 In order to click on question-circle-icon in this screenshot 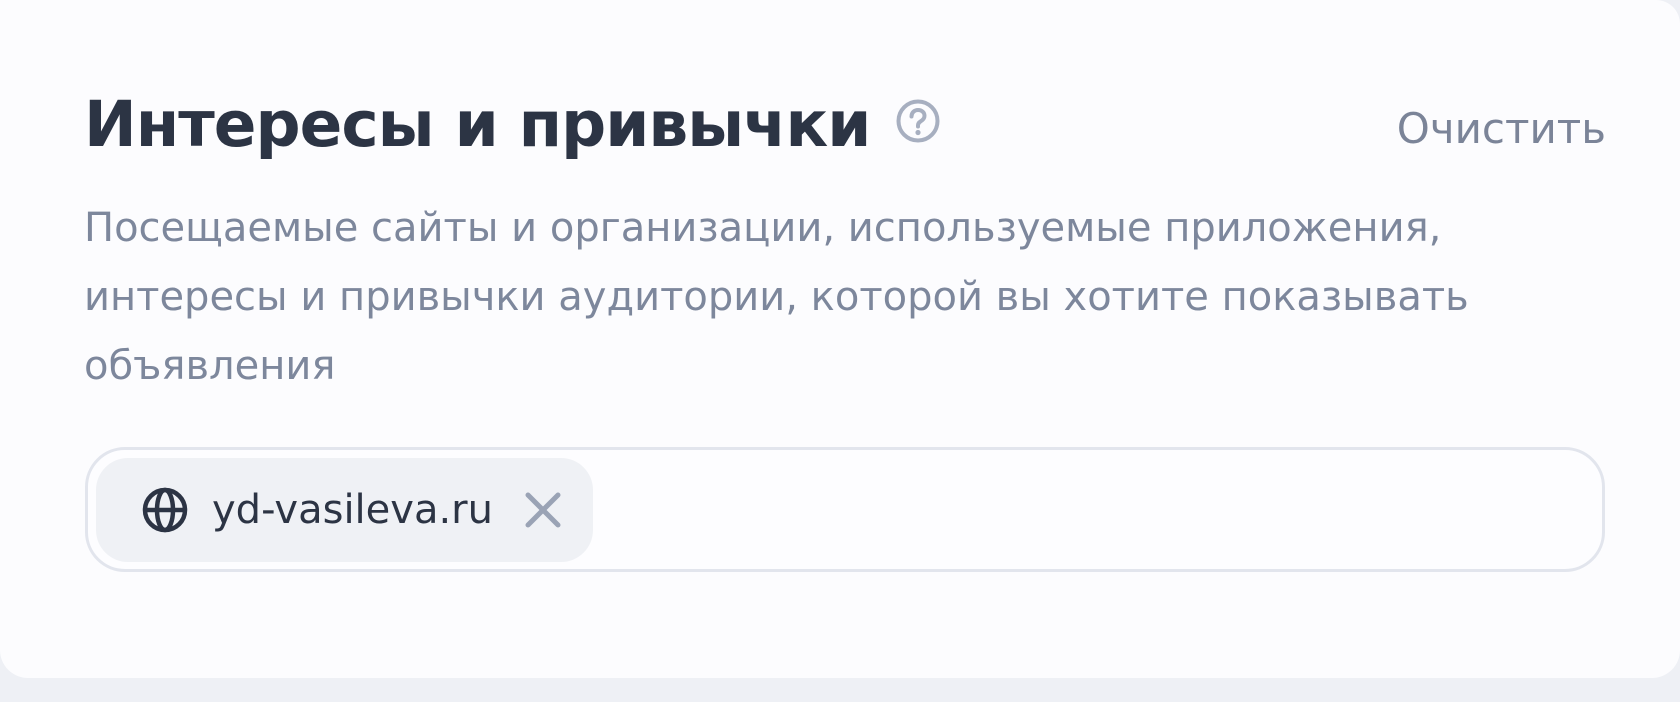, I will do `click(918, 121)`.